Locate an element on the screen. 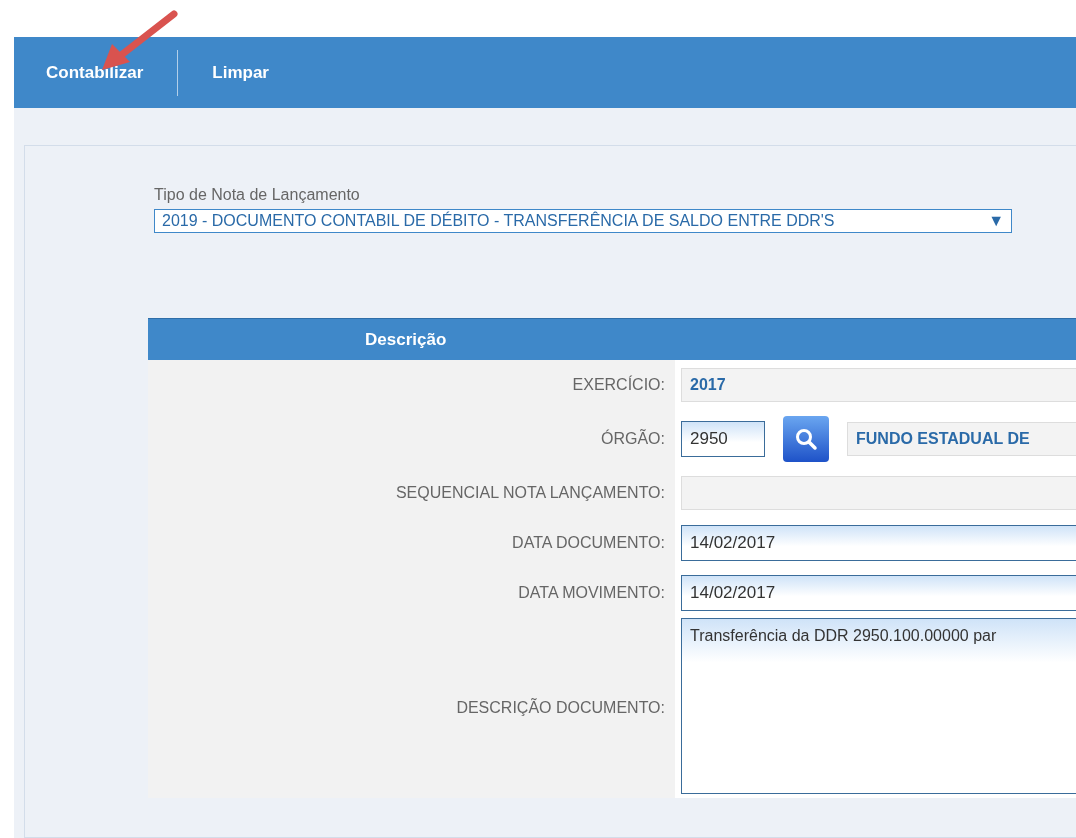 This screenshot has width=1076, height=838. field-label: DATA MOVIMENTO: is located at coordinates (591, 593).